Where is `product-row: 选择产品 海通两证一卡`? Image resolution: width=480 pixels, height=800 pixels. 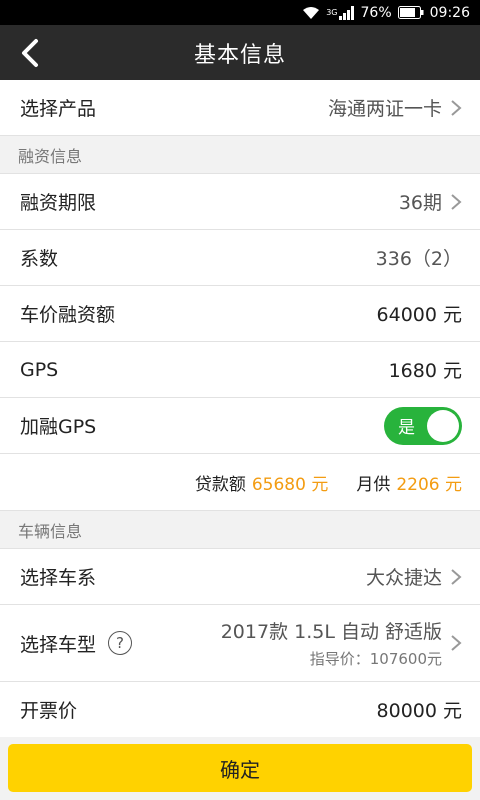
product-row: 选择产品 海通两证一卡 is located at coordinates (240, 108).